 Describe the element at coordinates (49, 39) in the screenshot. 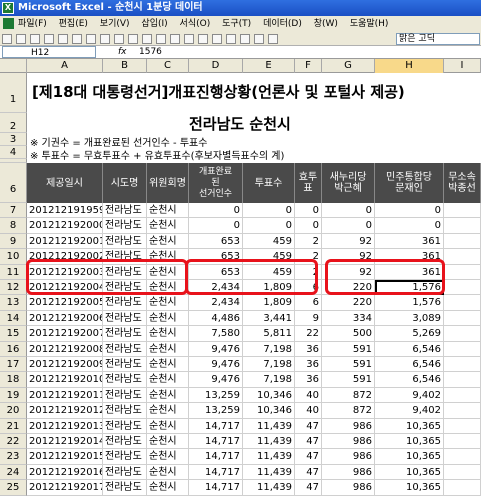

I see `print-icon` at that location.